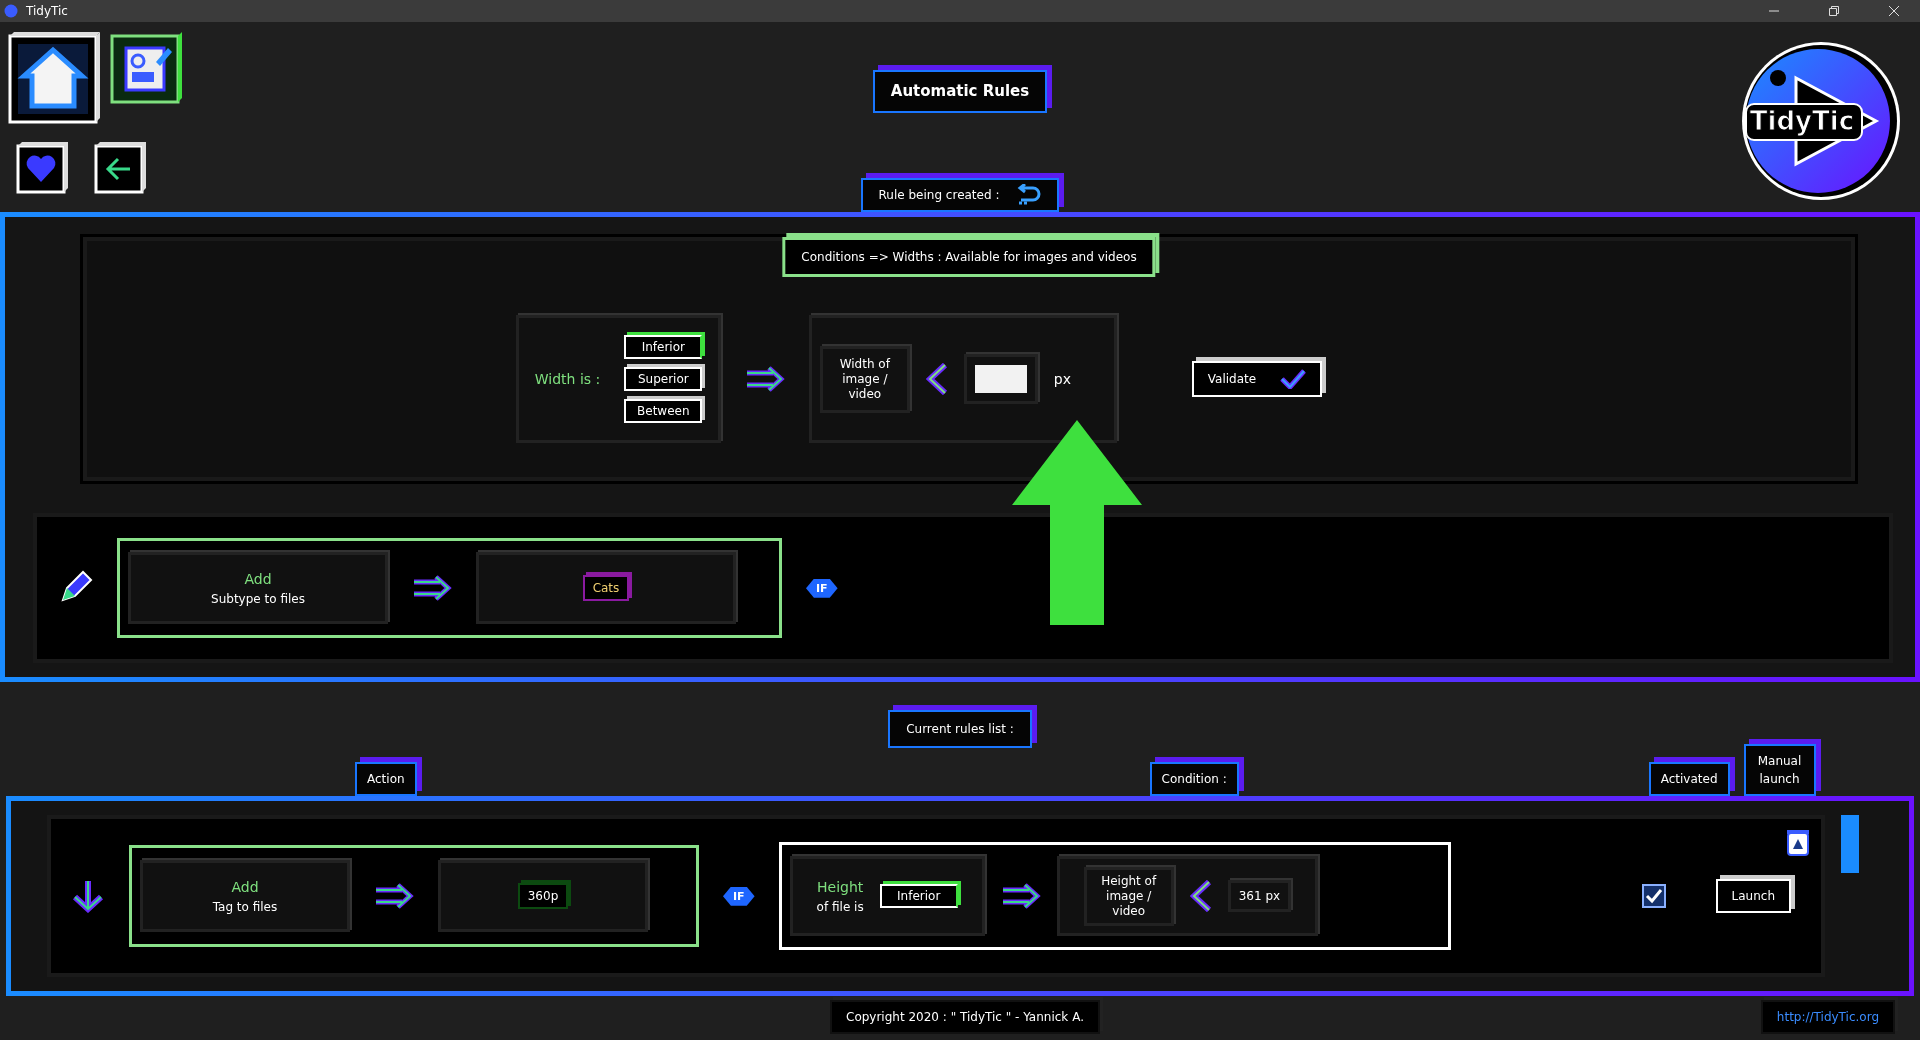  I want to click on window-title: TidyTic, so click(47, 11).